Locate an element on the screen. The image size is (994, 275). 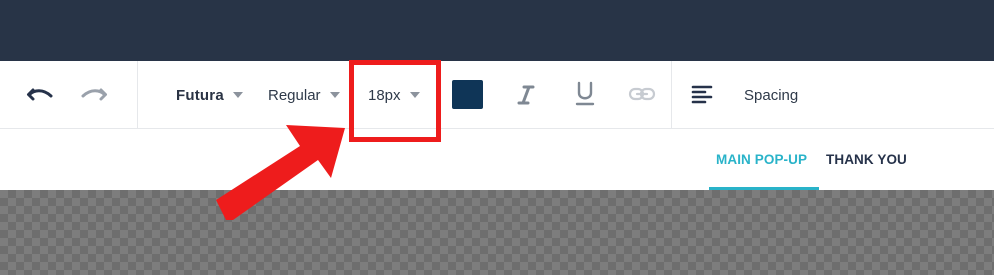
spacing-button: Spacing is located at coordinates (771, 95).